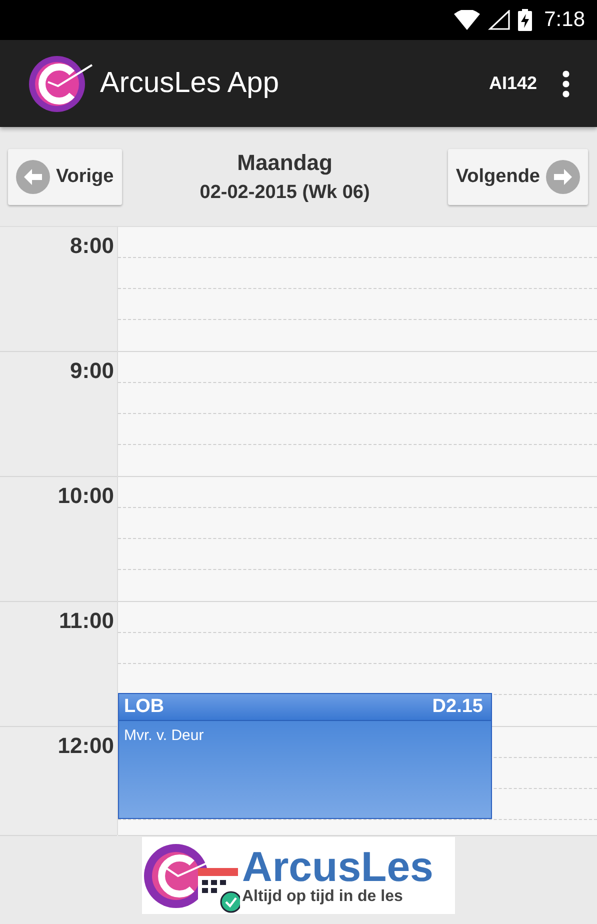  I want to click on hour-label: 10:00, so click(86, 495).